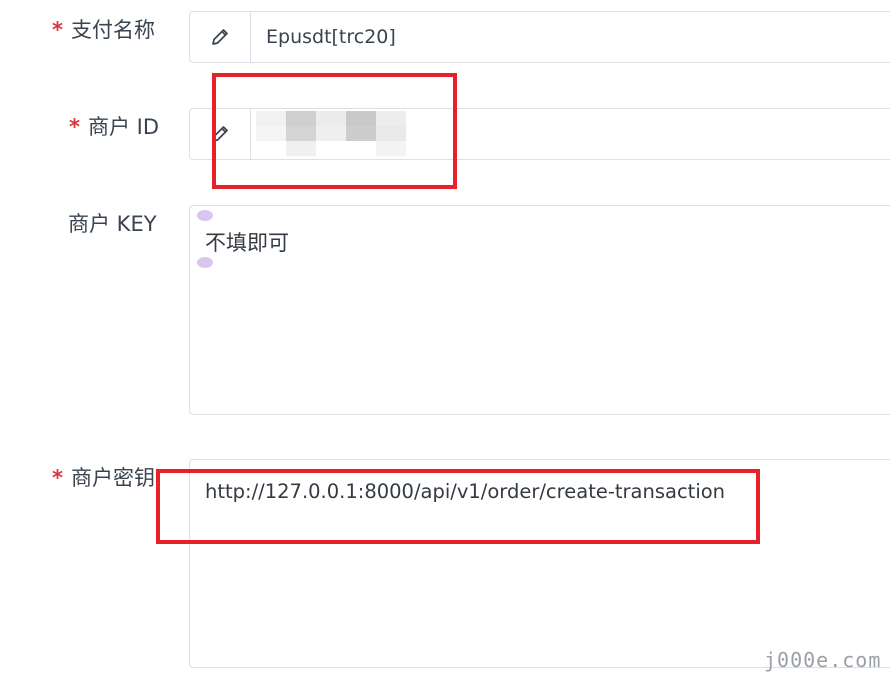  I want to click on pencil-icon, so click(220, 37).